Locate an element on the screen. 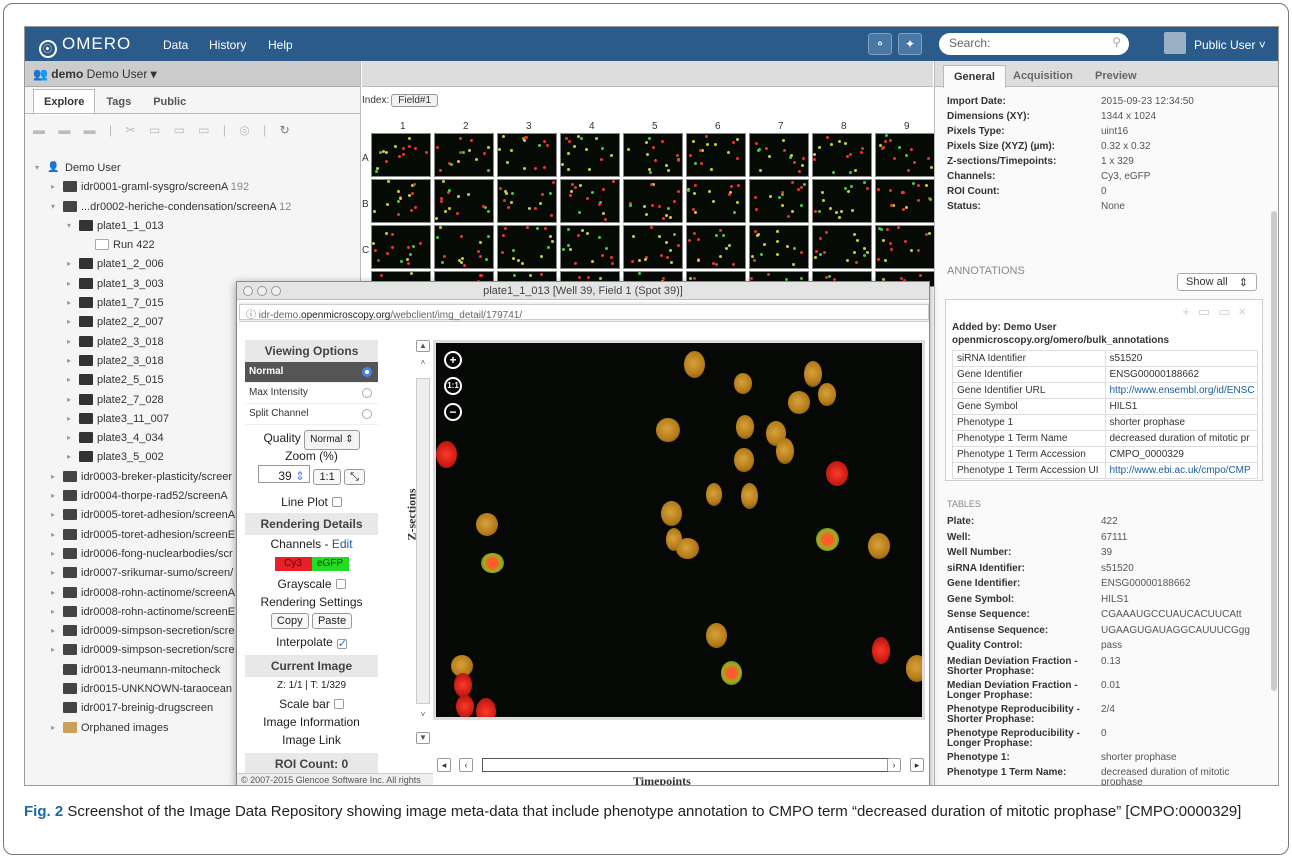  group-selector: 👥 demo Demo User ▾ is located at coordinates (192, 74).